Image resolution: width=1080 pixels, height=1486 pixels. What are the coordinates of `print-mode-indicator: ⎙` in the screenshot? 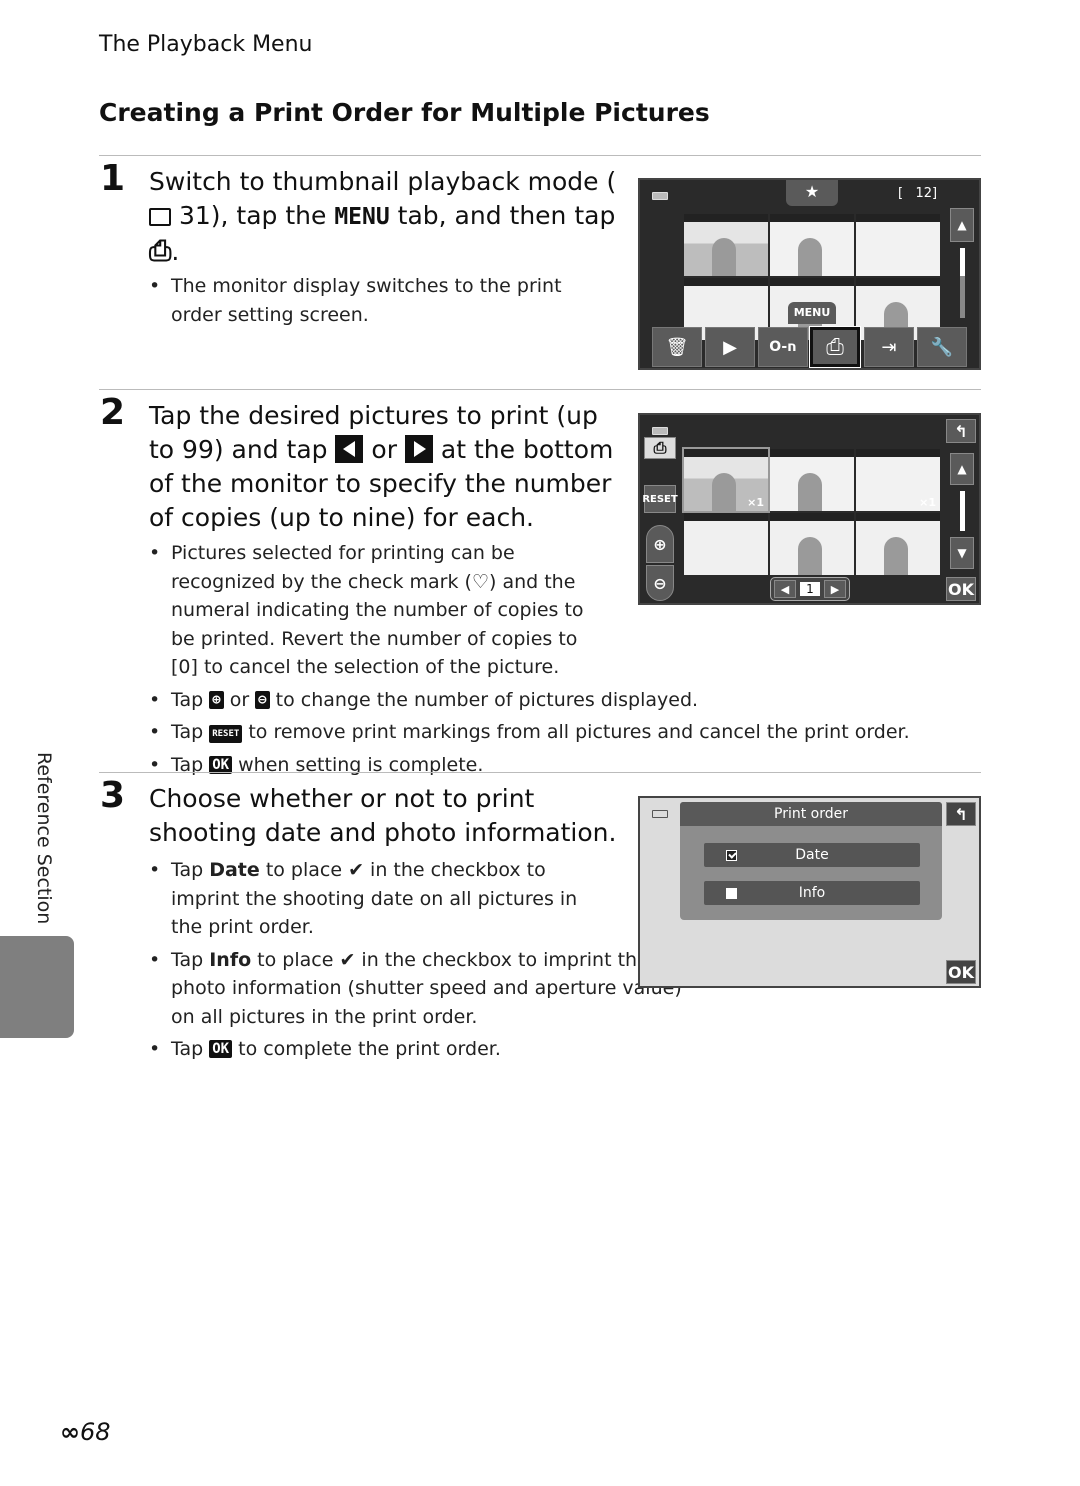 It's located at (660, 448).